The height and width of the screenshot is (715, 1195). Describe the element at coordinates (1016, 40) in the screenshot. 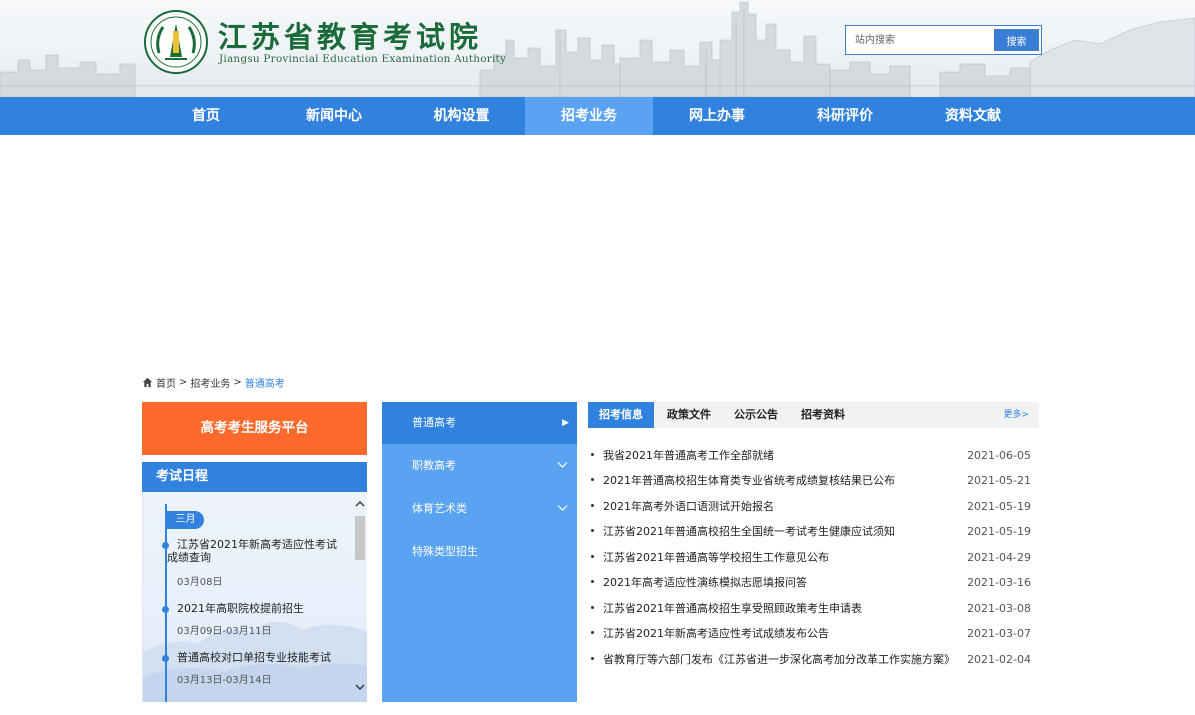

I see `search-button: 搜索` at that location.